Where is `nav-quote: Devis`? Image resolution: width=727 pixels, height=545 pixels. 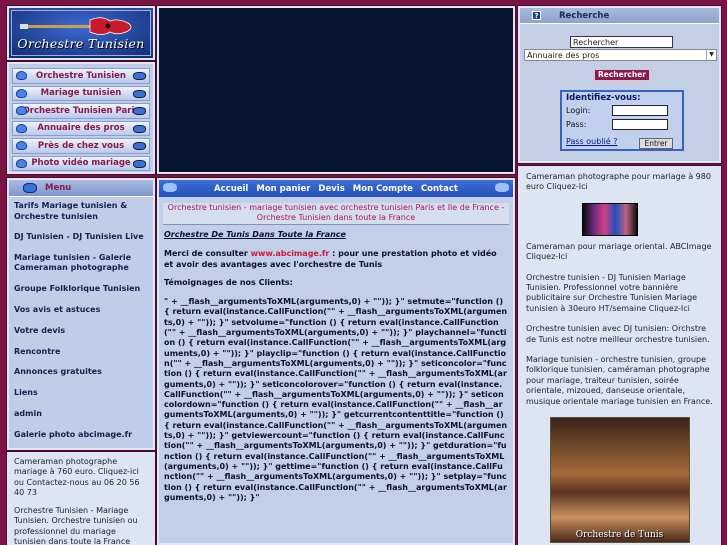 nav-quote: Devis is located at coordinates (331, 189).